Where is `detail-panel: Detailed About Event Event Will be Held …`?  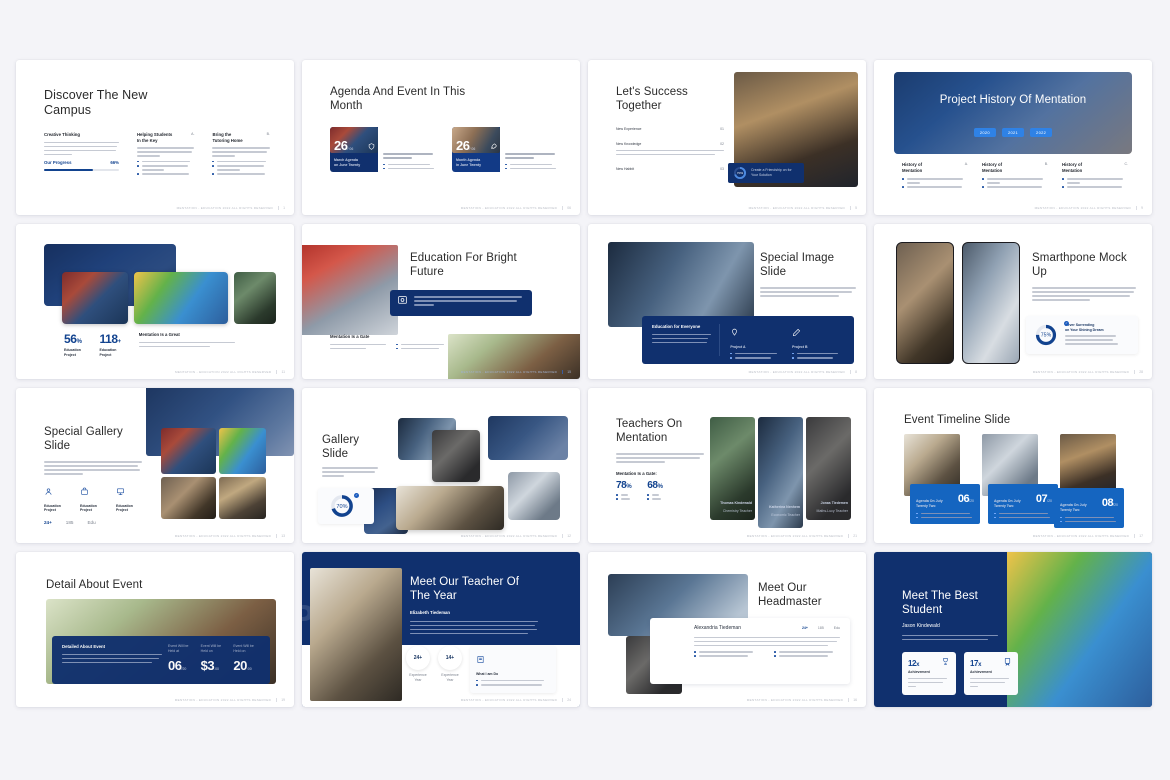 detail-panel: Detailed About Event Event Will be Held … is located at coordinates (161, 660).